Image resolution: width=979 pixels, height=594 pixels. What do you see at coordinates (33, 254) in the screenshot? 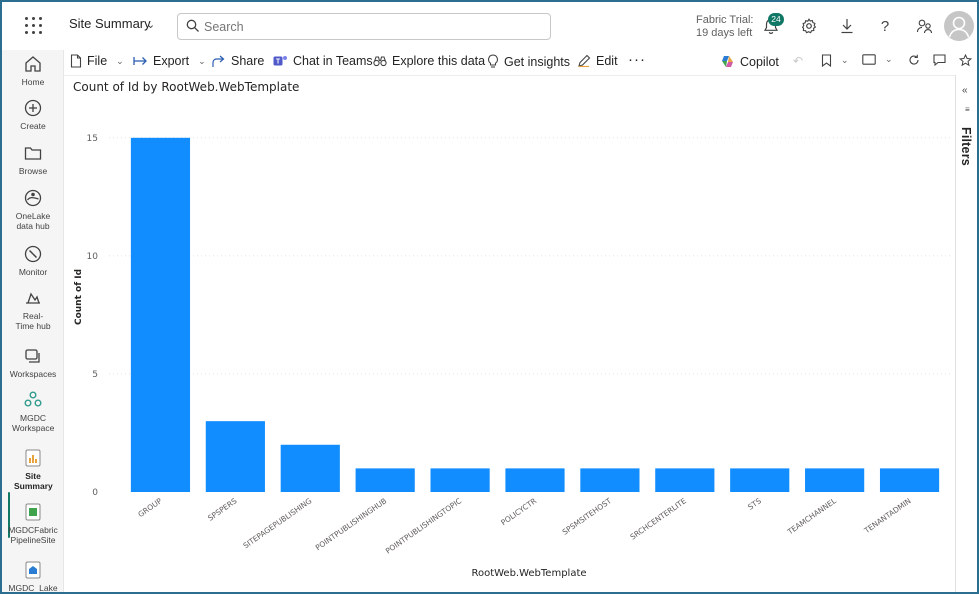
I see `monitor-icon` at bounding box center [33, 254].